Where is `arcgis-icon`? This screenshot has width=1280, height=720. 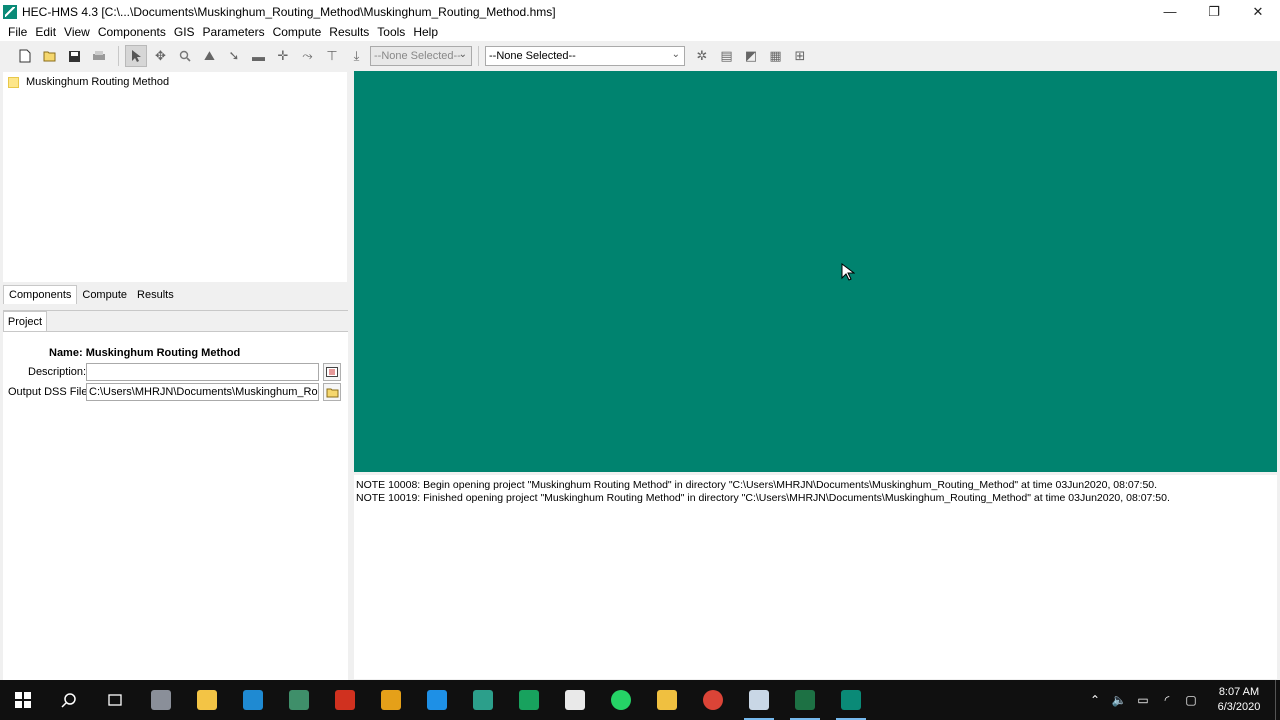 arcgis-icon is located at coordinates (299, 700).